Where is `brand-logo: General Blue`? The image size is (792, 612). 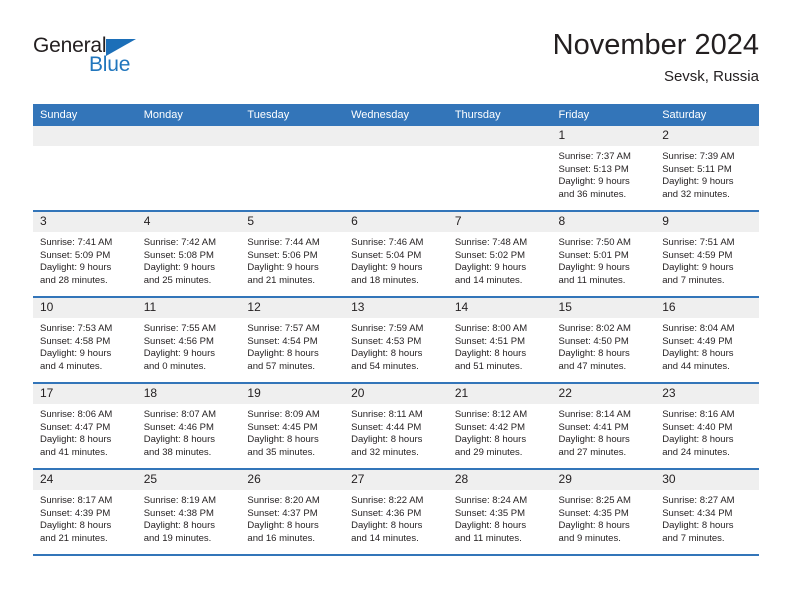 brand-logo: General Blue is located at coordinates (123, 60).